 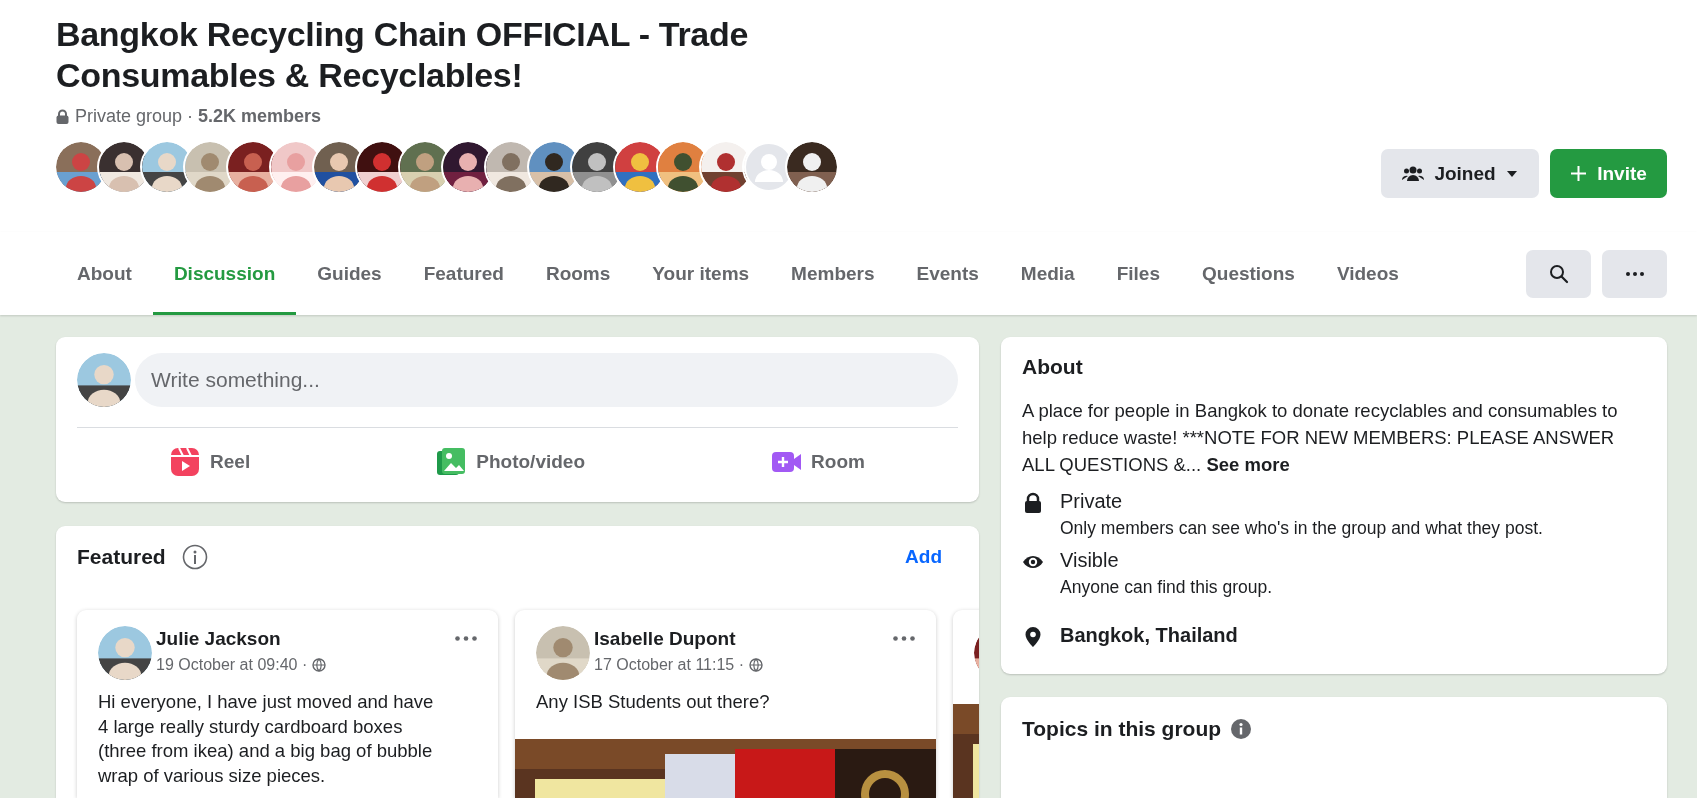 What do you see at coordinates (1511, 173) in the screenshot?
I see `caret-icon` at bounding box center [1511, 173].